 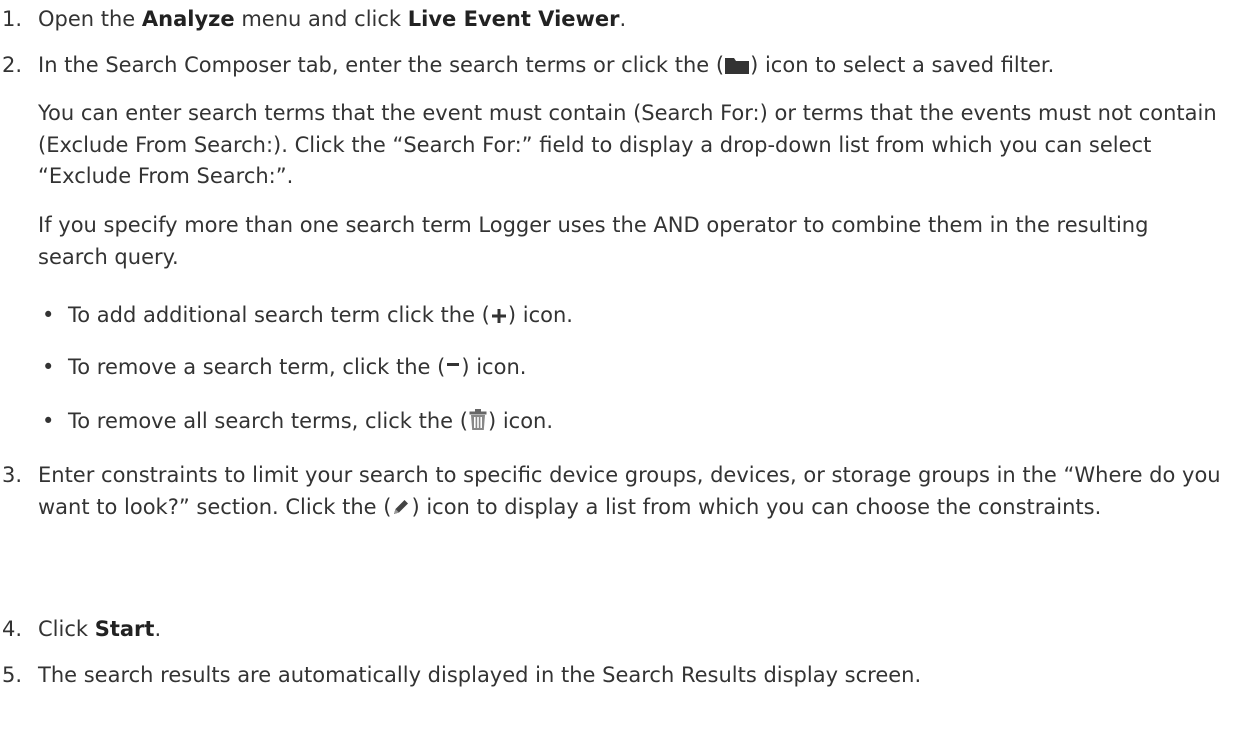 What do you see at coordinates (12, 675) in the screenshot?
I see `step-number: 5.` at bounding box center [12, 675].